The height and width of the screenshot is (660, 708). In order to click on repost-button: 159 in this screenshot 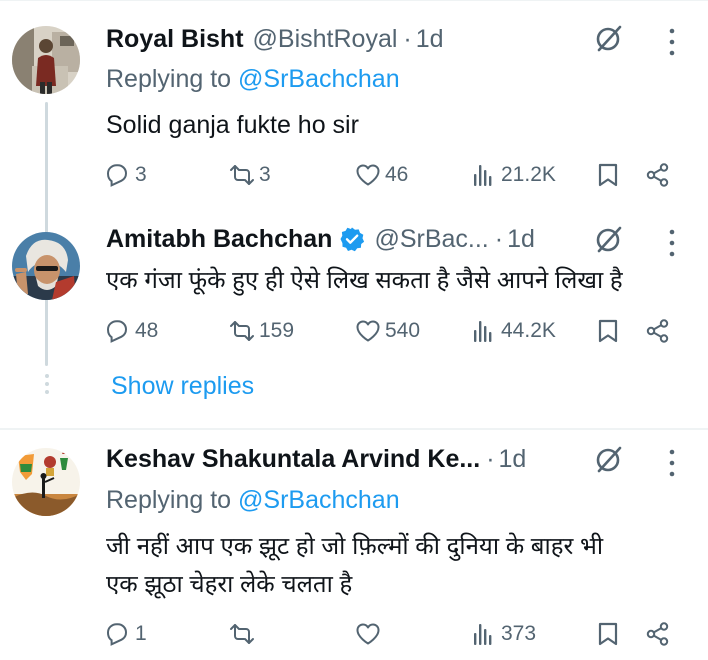, I will do `click(261, 331)`.